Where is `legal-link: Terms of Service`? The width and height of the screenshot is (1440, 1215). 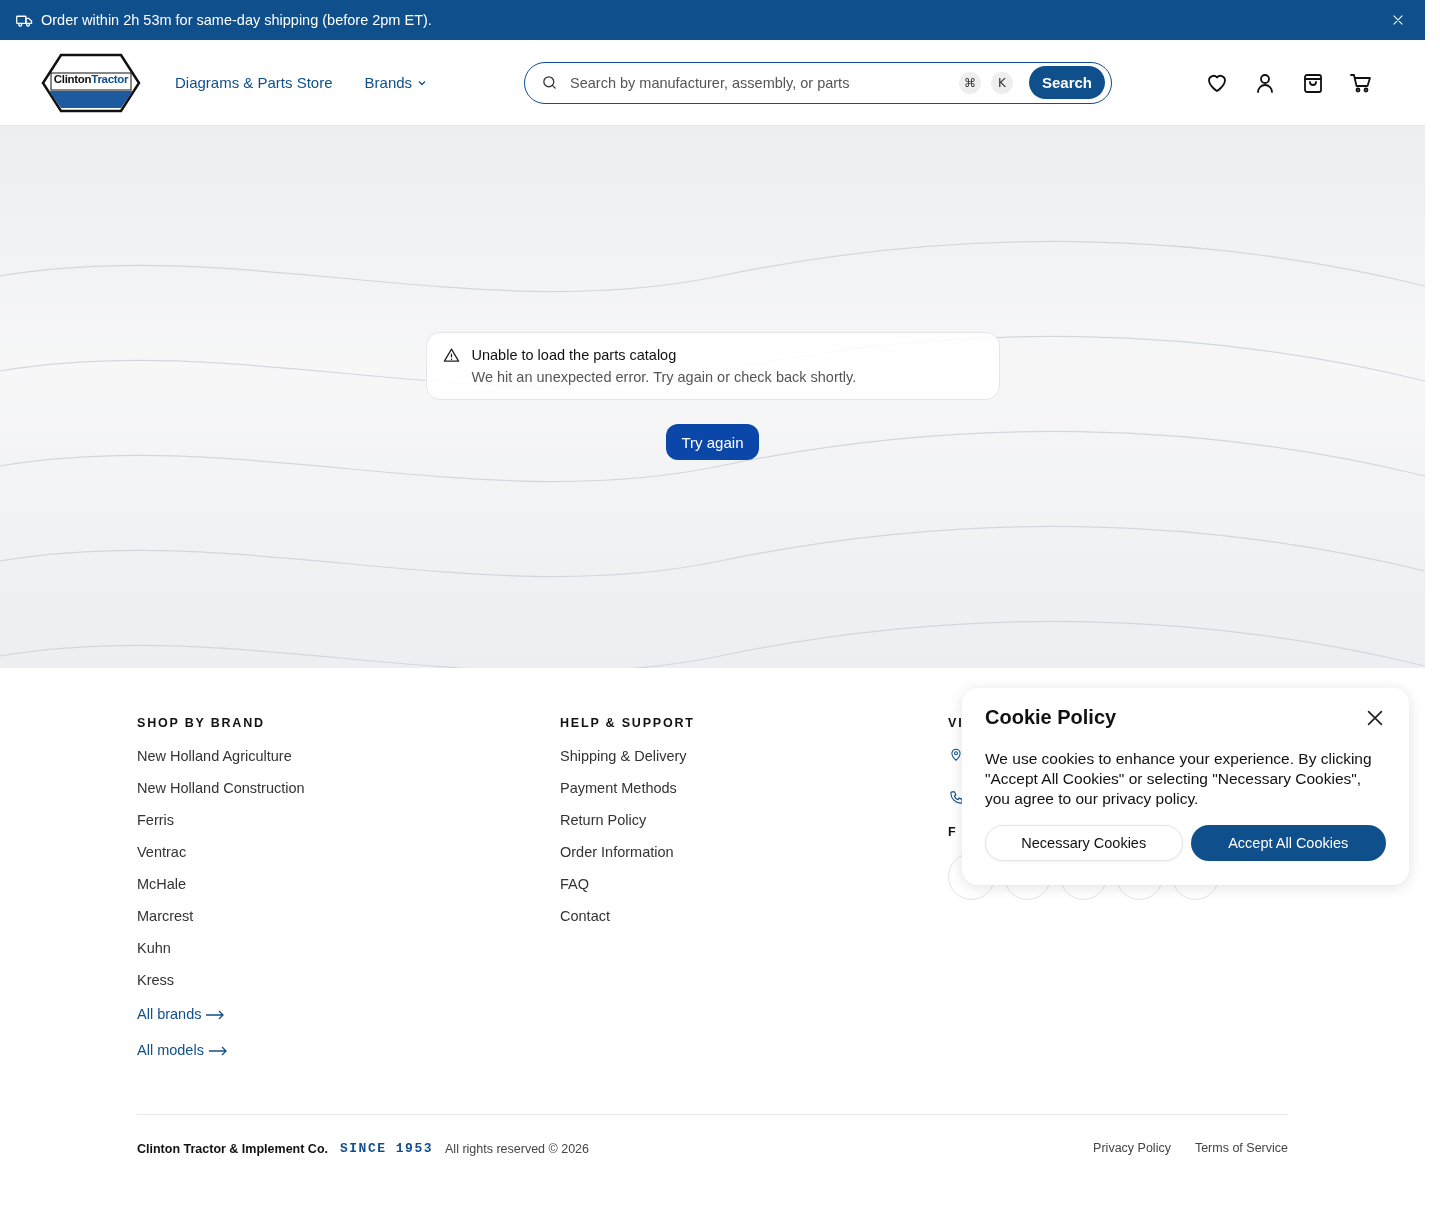
legal-link: Terms of Service is located at coordinates (1241, 1148).